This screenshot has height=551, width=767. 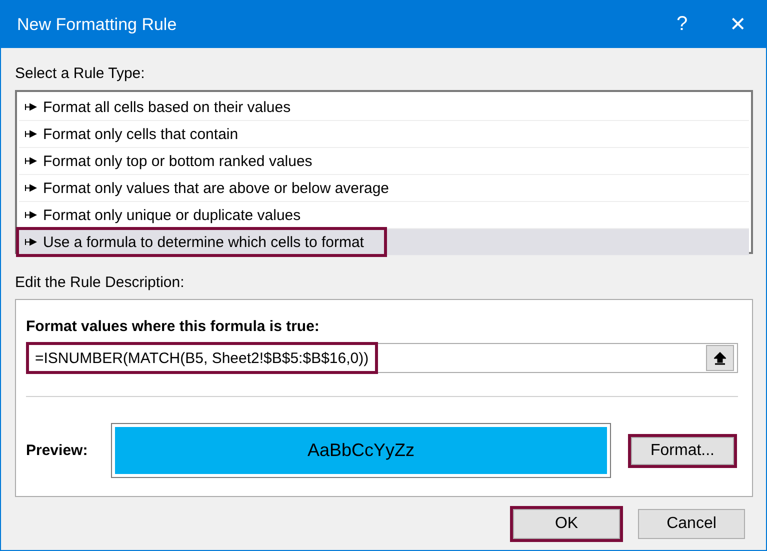 What do you see at coordinates (384, 161) in the screenshot?
I see `rule-type-item: Format only top or bottom ranked values` at bounding box center [384, 161].